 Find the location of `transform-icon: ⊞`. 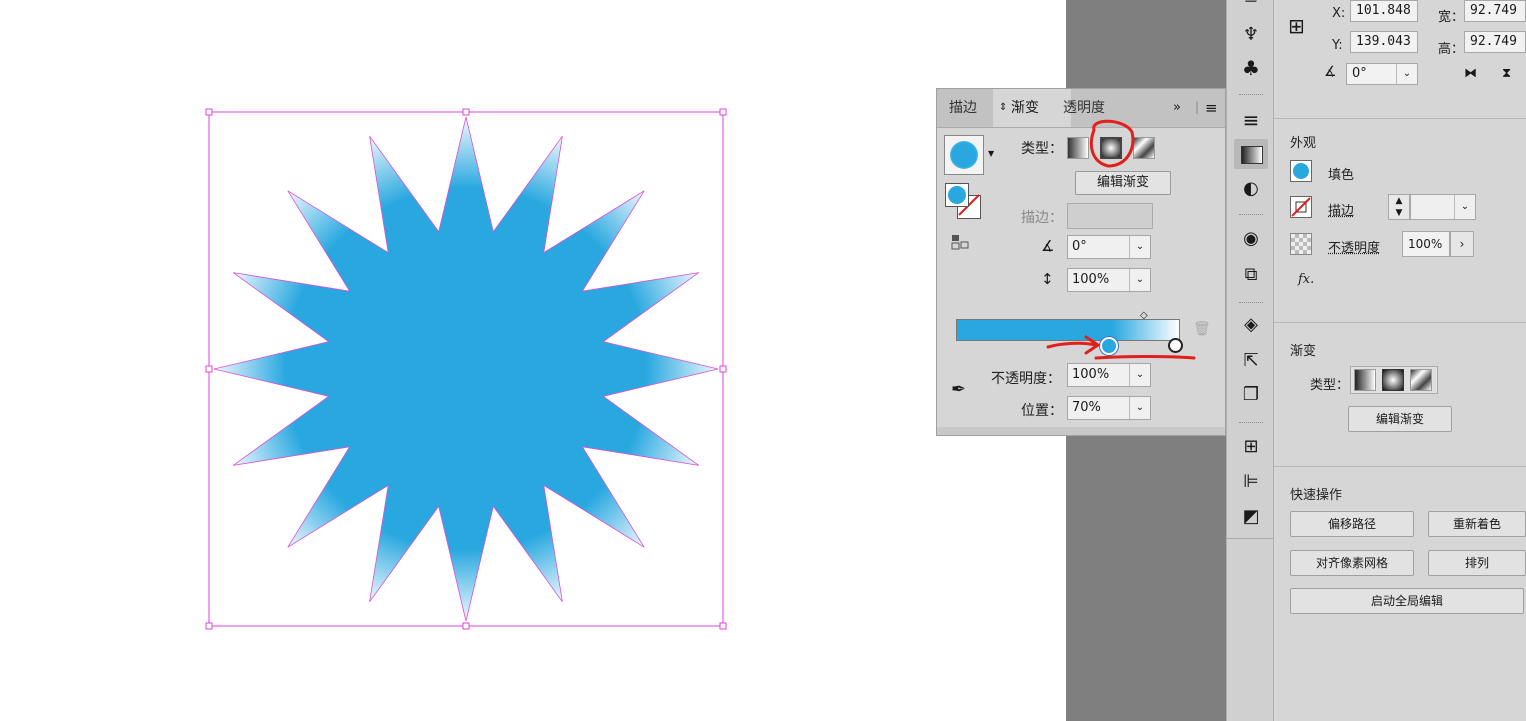

transform-icon: ⊞ is located at coordinates (1251, 449).